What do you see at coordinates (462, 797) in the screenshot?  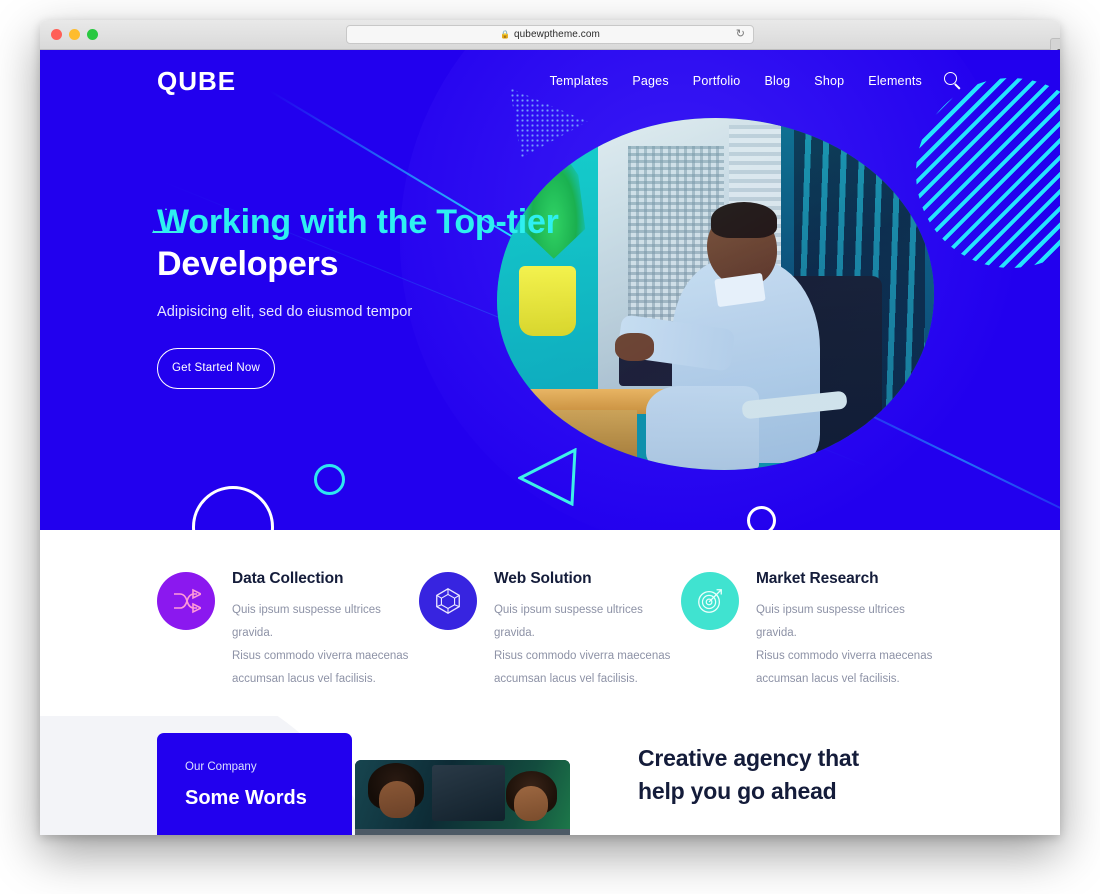 I see `about-photo` at bounding box center [462, 797].